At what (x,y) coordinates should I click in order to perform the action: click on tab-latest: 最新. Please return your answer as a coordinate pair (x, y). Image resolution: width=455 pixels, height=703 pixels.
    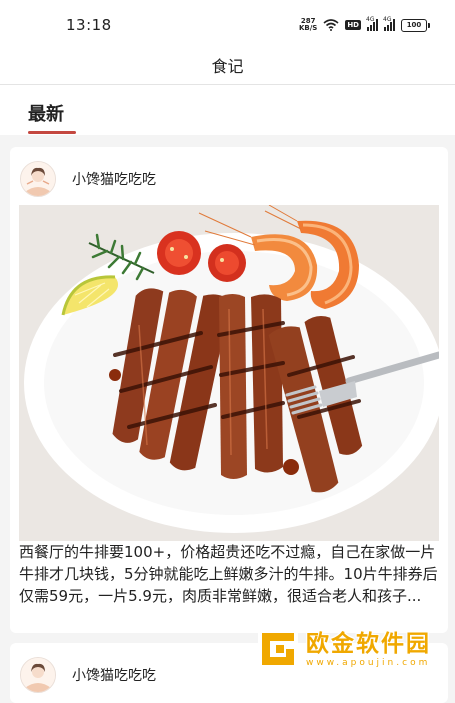
    Looking at the image, I should click on (46, 113).